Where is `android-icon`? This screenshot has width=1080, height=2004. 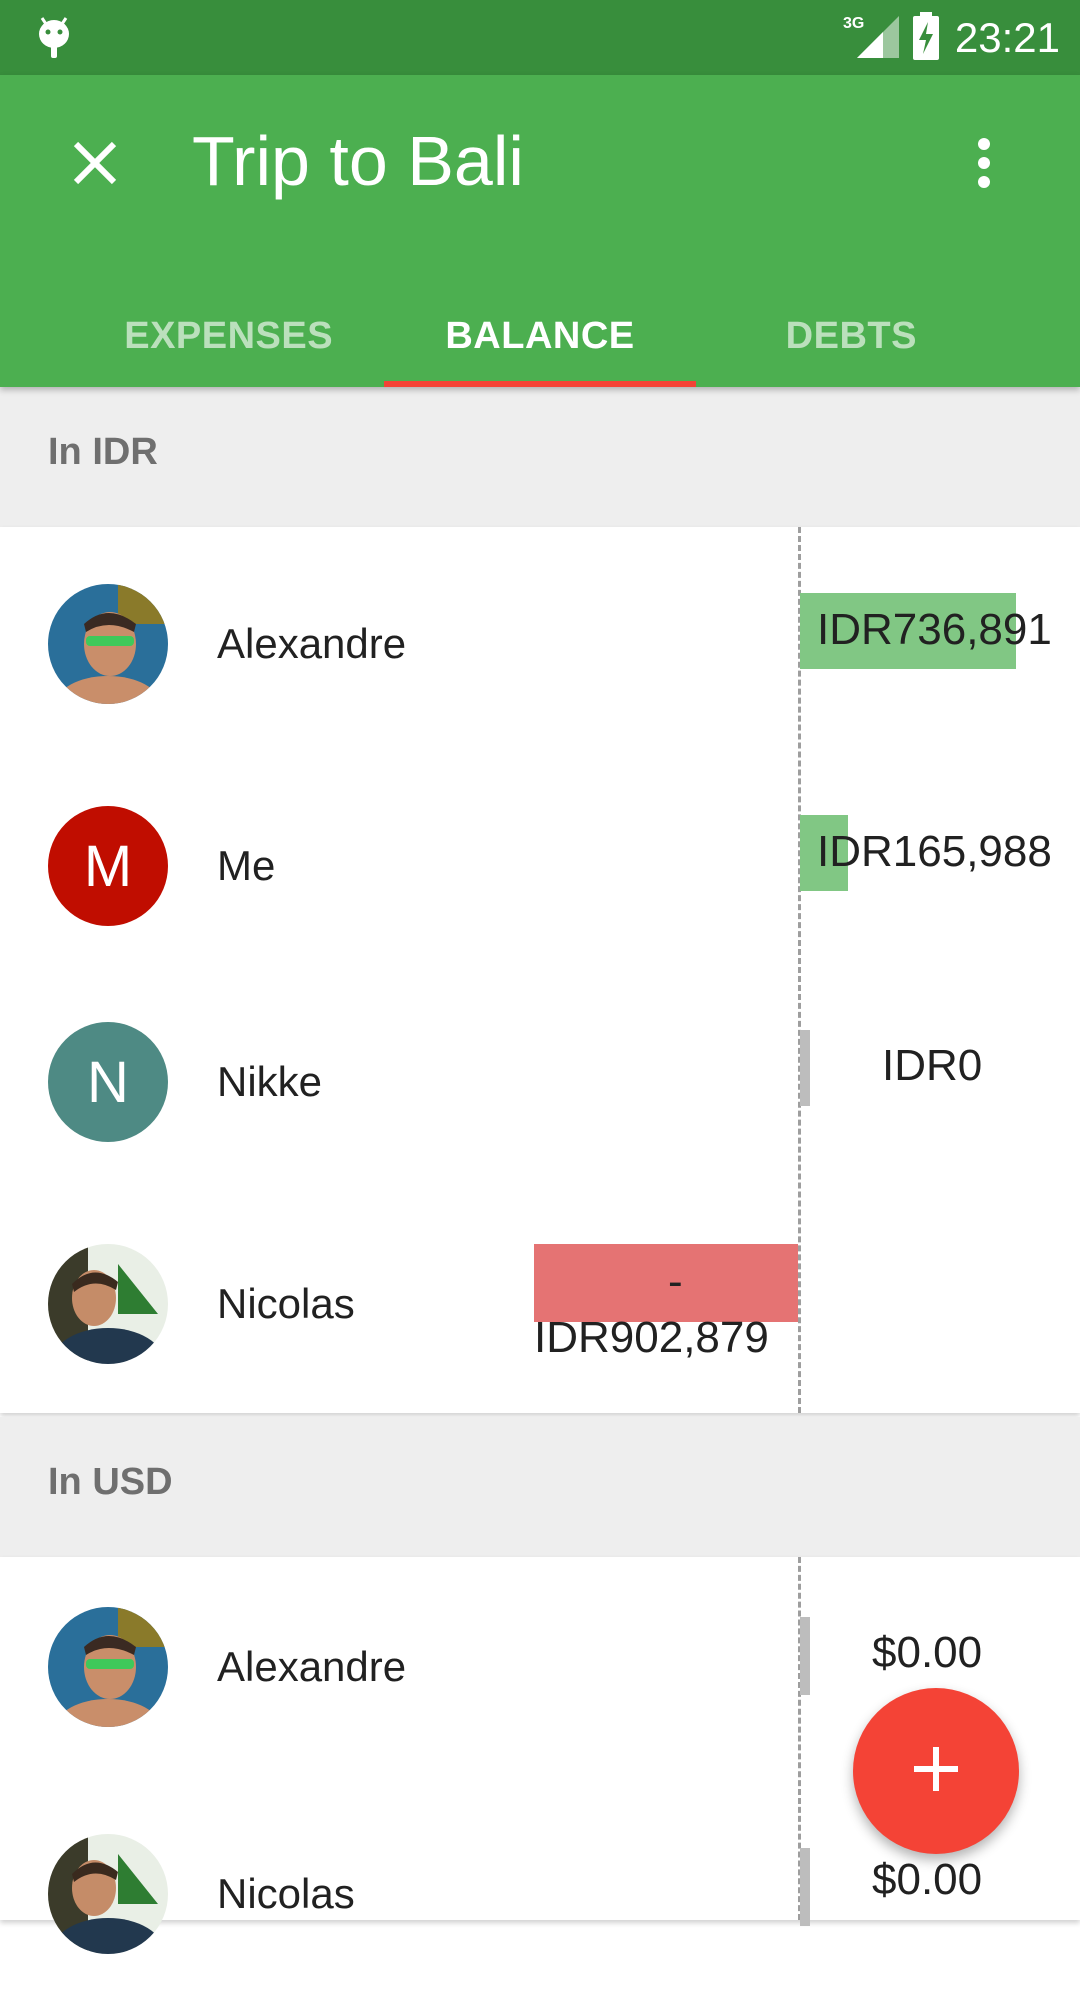
android-icon is located at coordinates (54, 39).